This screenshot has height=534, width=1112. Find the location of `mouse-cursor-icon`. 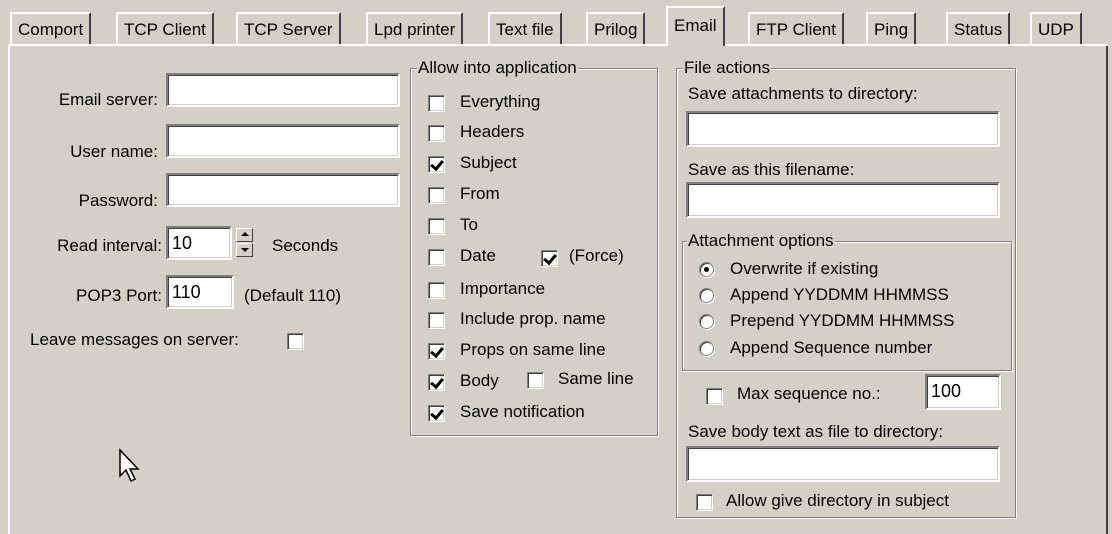

mouse-cursor-icon is located at coordinates (129, 465).